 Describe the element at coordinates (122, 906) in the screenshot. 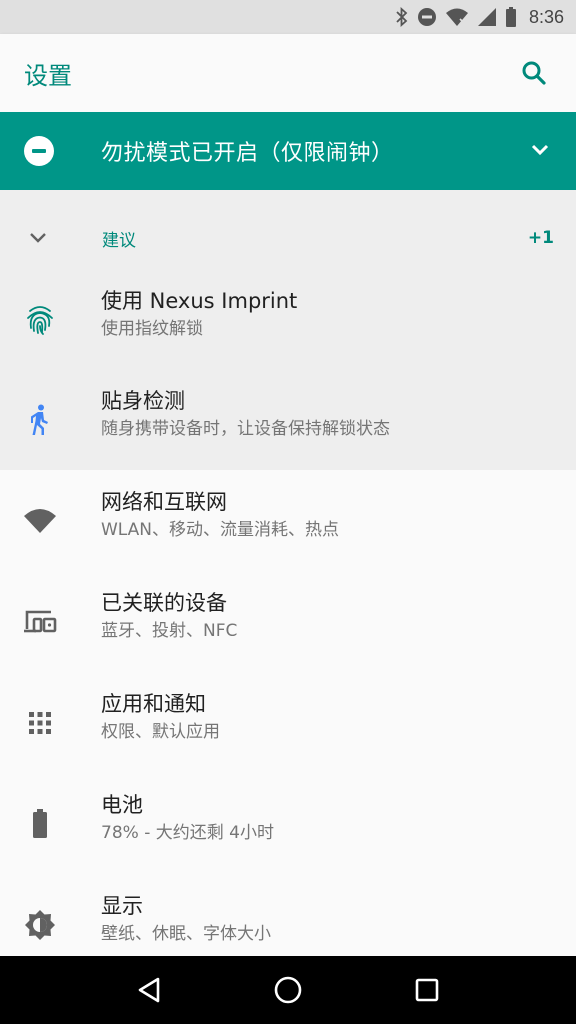

I see `settings-item-title: 显示` at that location.